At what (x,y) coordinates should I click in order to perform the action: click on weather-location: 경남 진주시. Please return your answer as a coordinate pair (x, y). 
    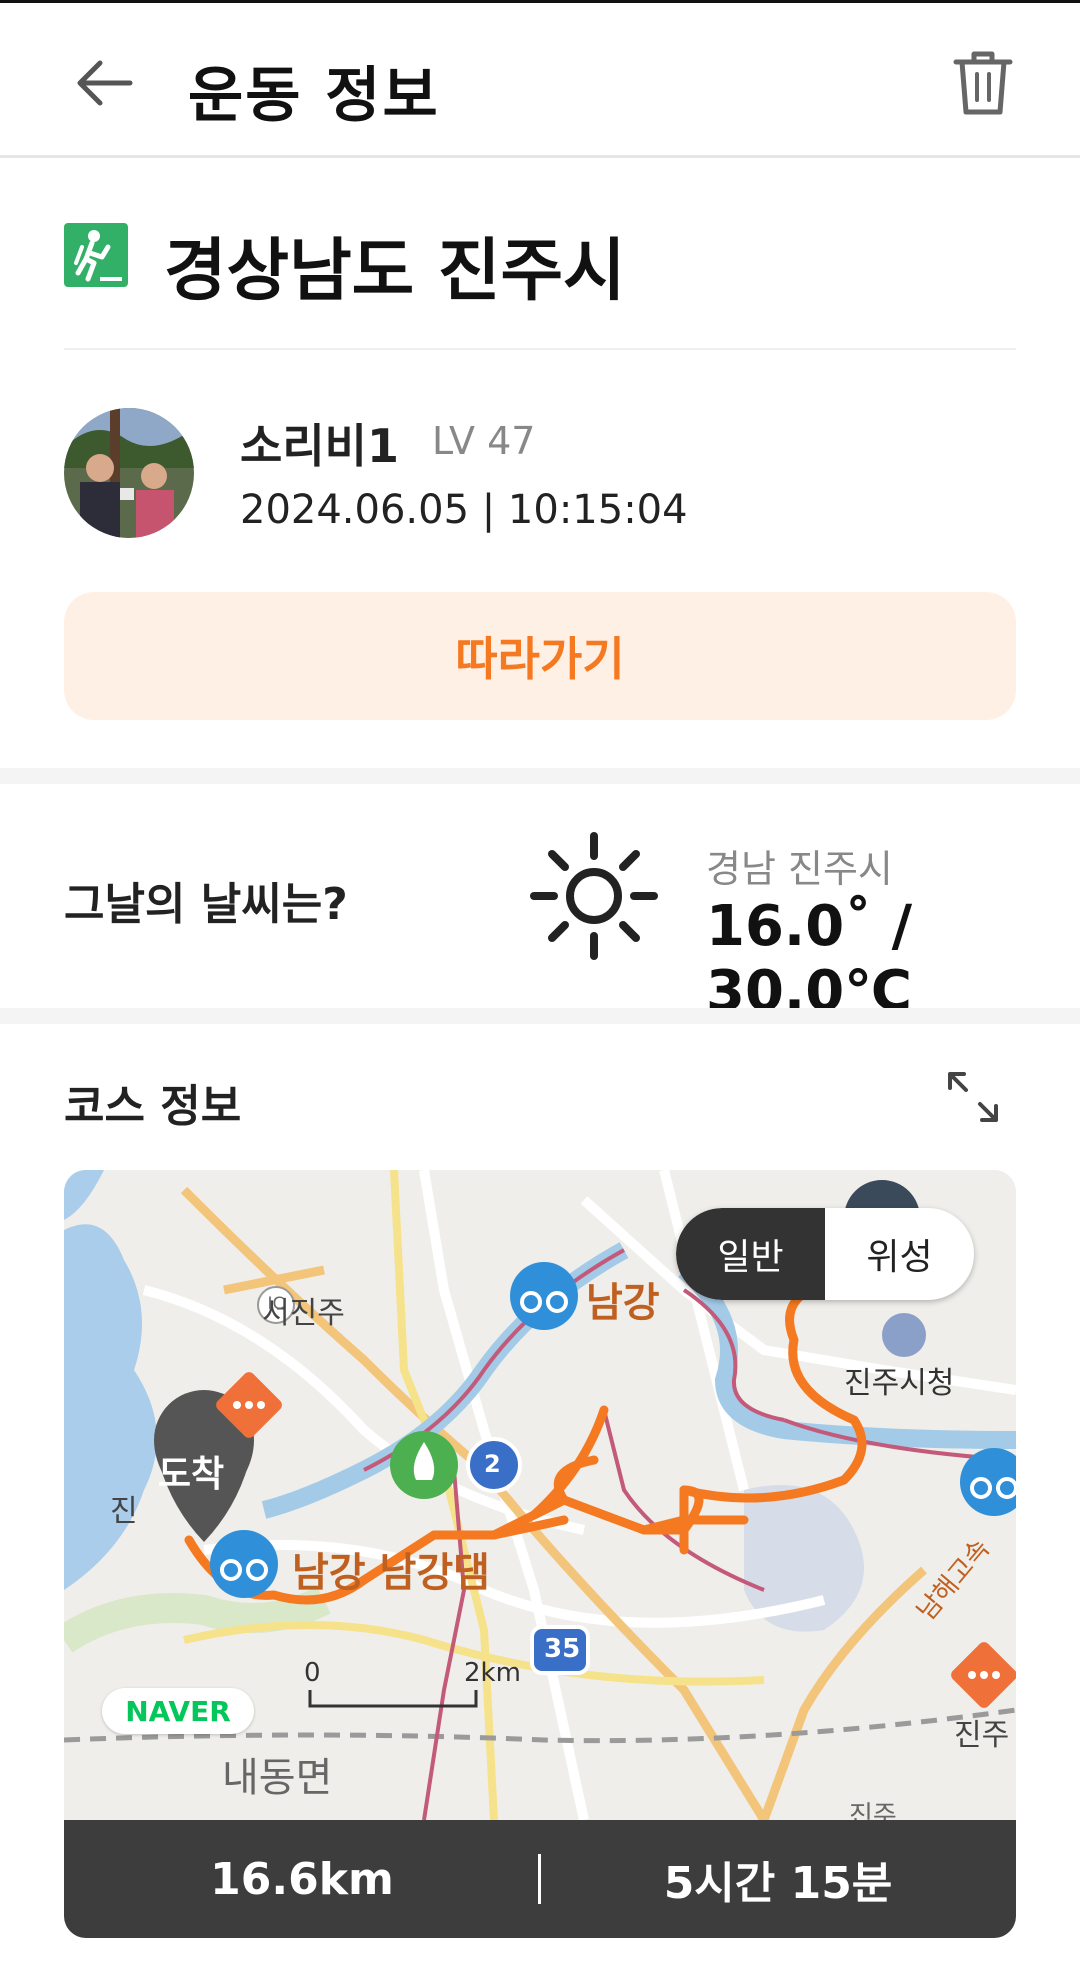
    Looking at the image, I should click on (799, 869).